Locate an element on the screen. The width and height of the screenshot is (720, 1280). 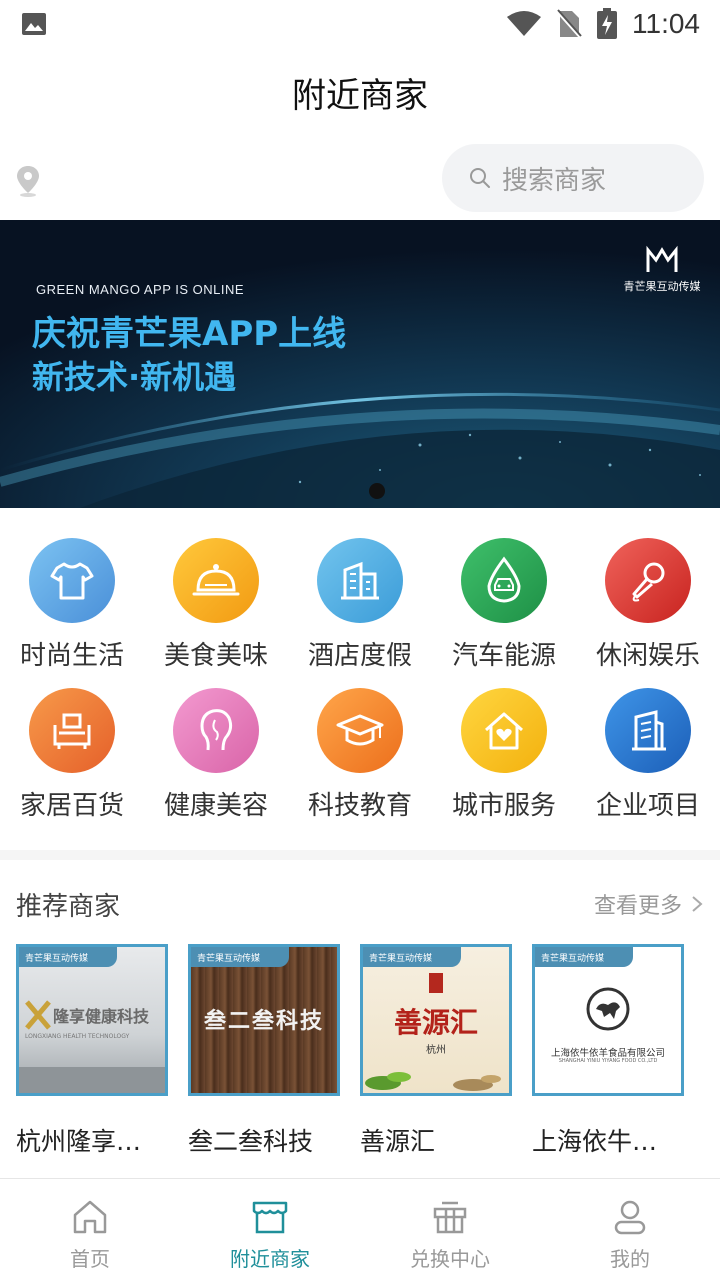
category-city-services: 城市服务 is located at coordinates (504, 747).